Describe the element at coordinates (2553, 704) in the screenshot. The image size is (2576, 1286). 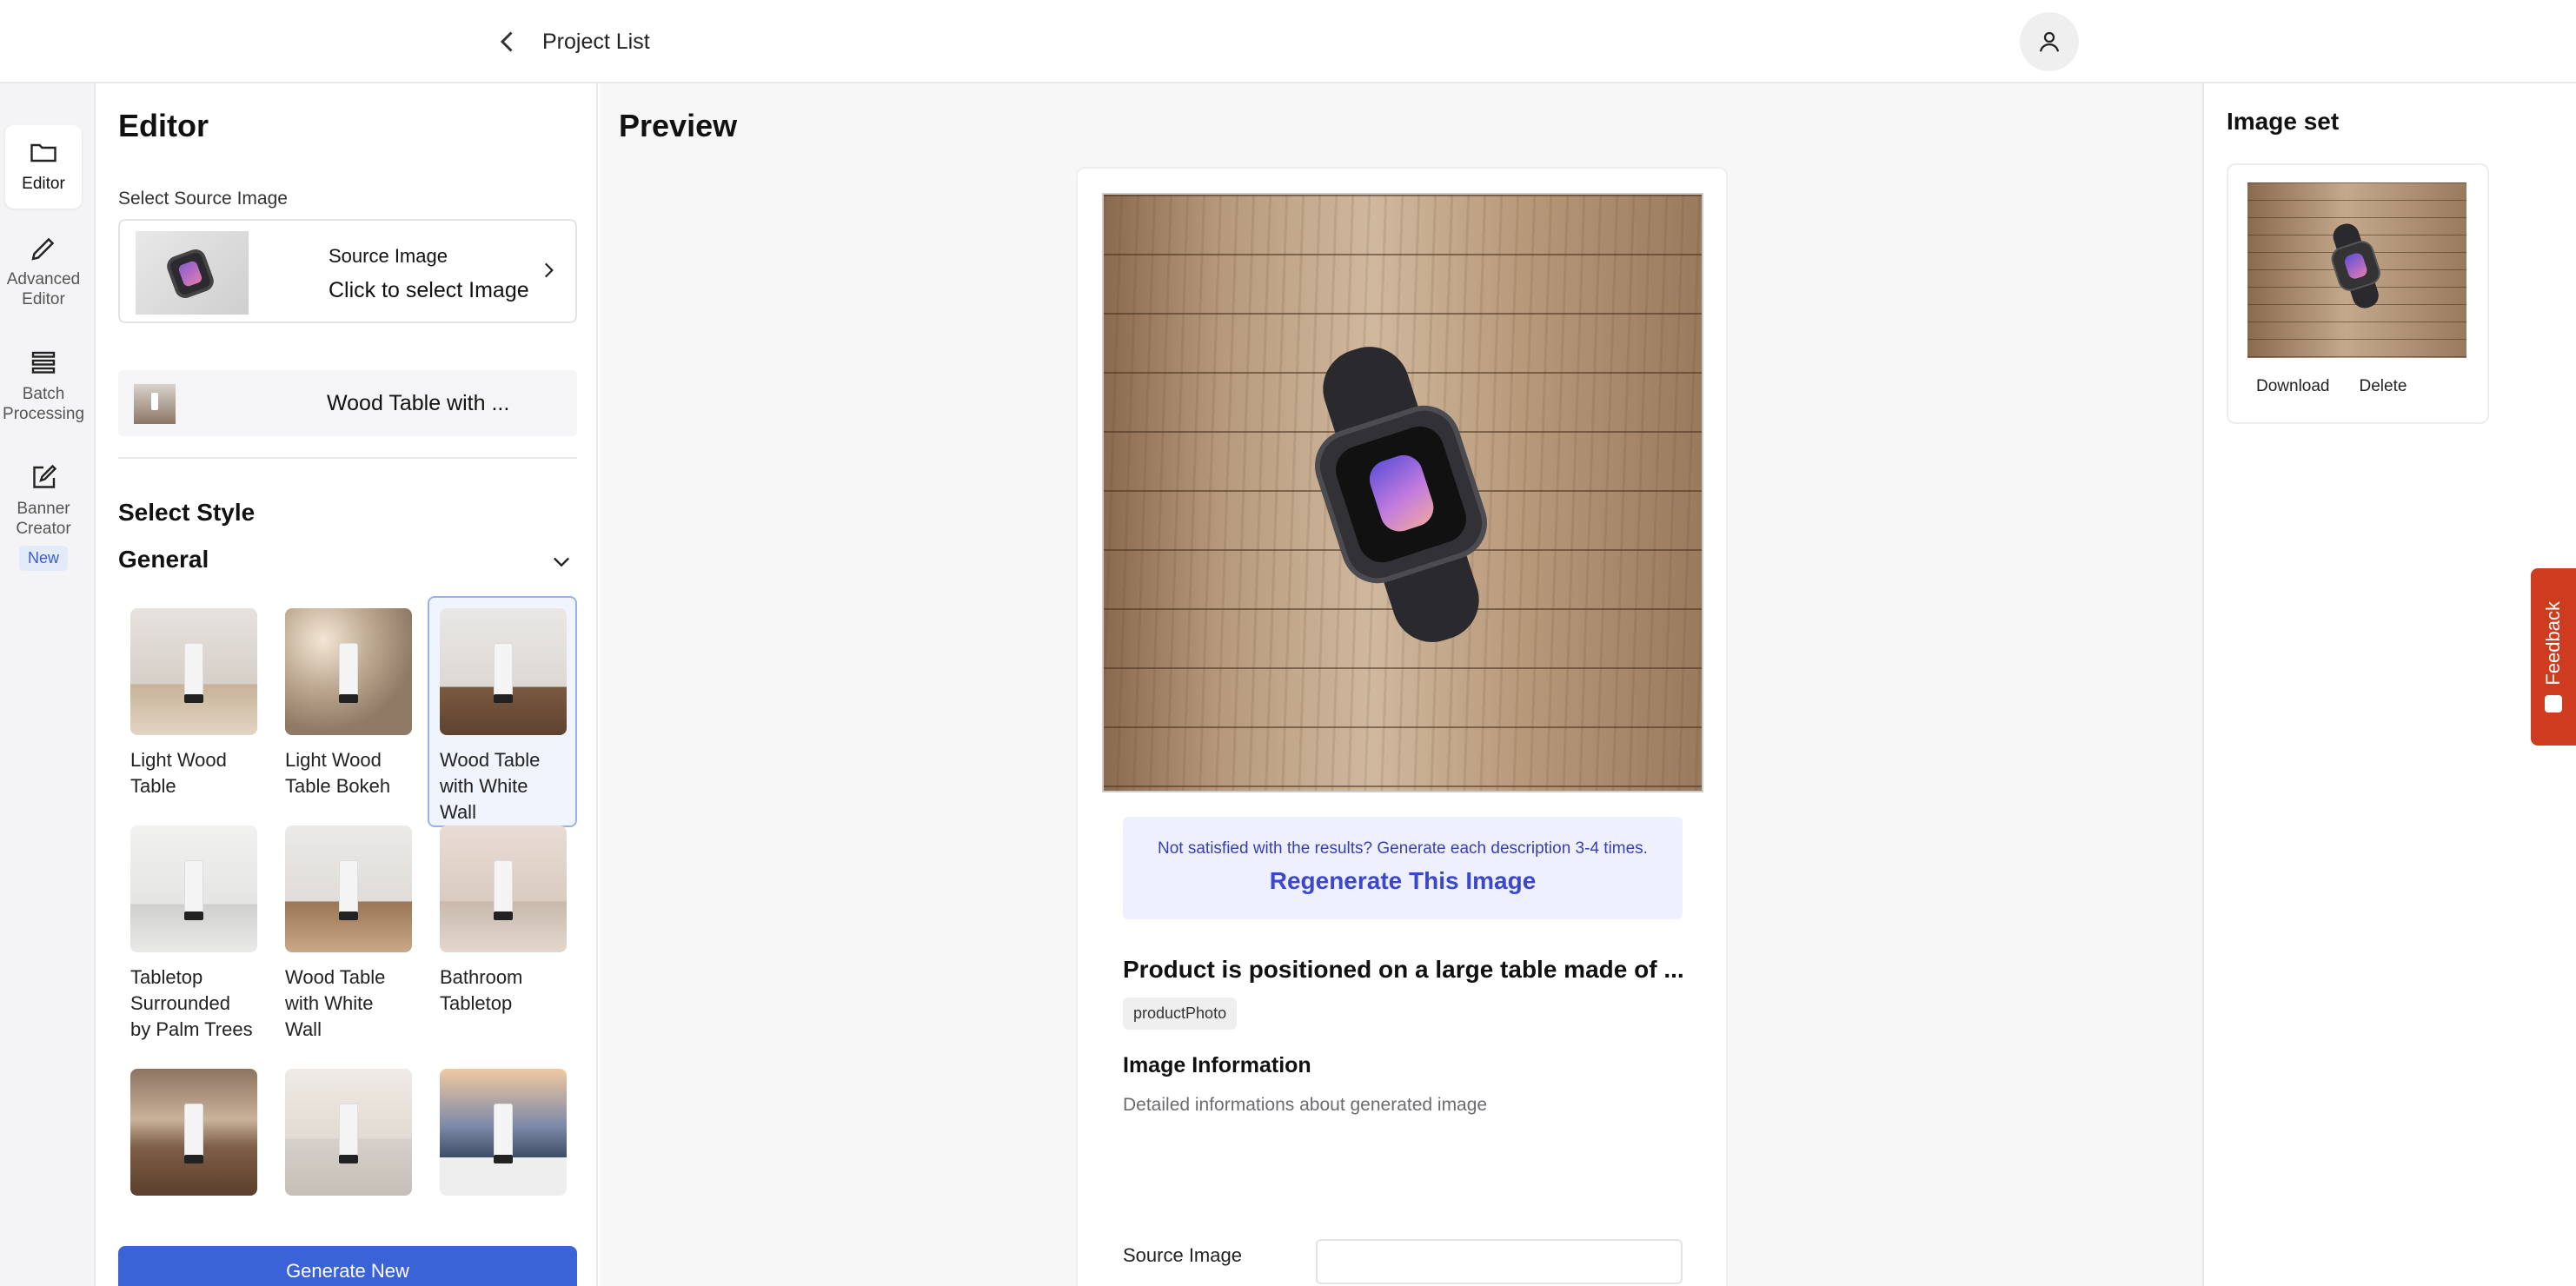
I see `feedback-icon` at that location.